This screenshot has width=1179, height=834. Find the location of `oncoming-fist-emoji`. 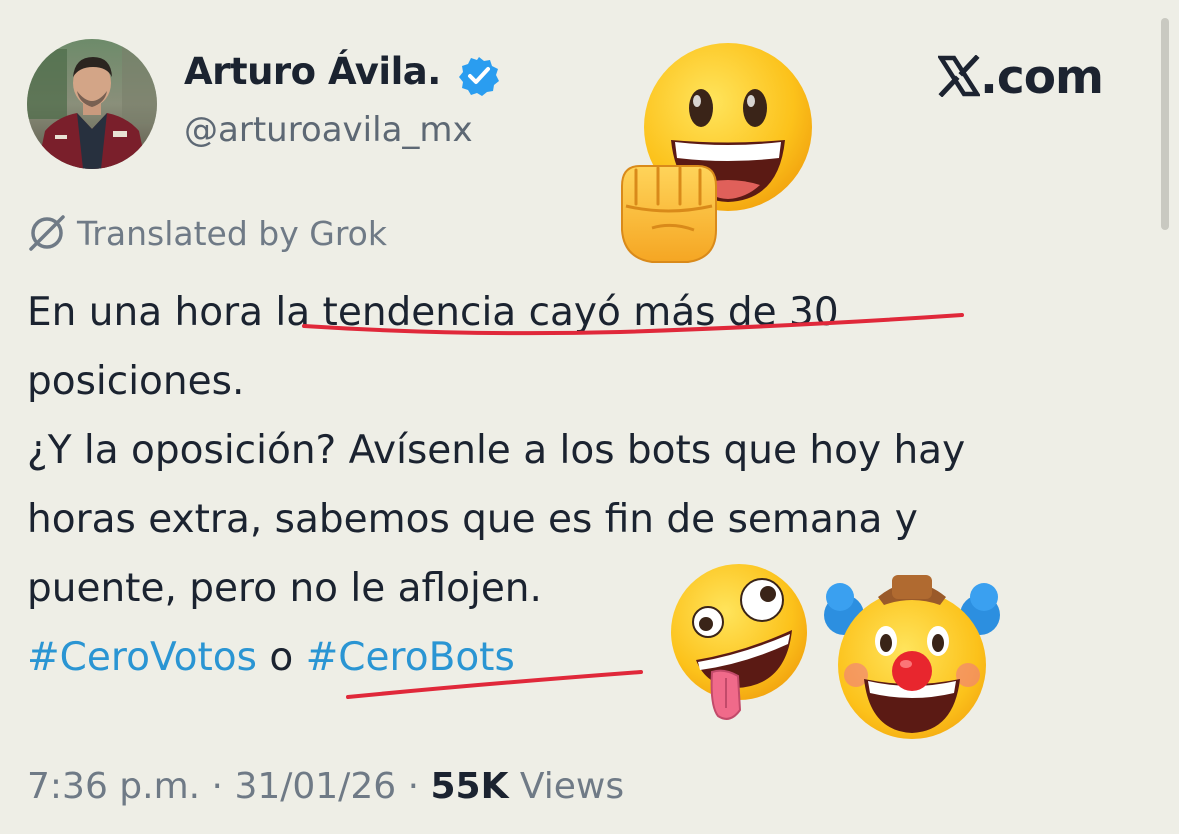

oncoming-fist-emoji is located at coordinates (669, 214).